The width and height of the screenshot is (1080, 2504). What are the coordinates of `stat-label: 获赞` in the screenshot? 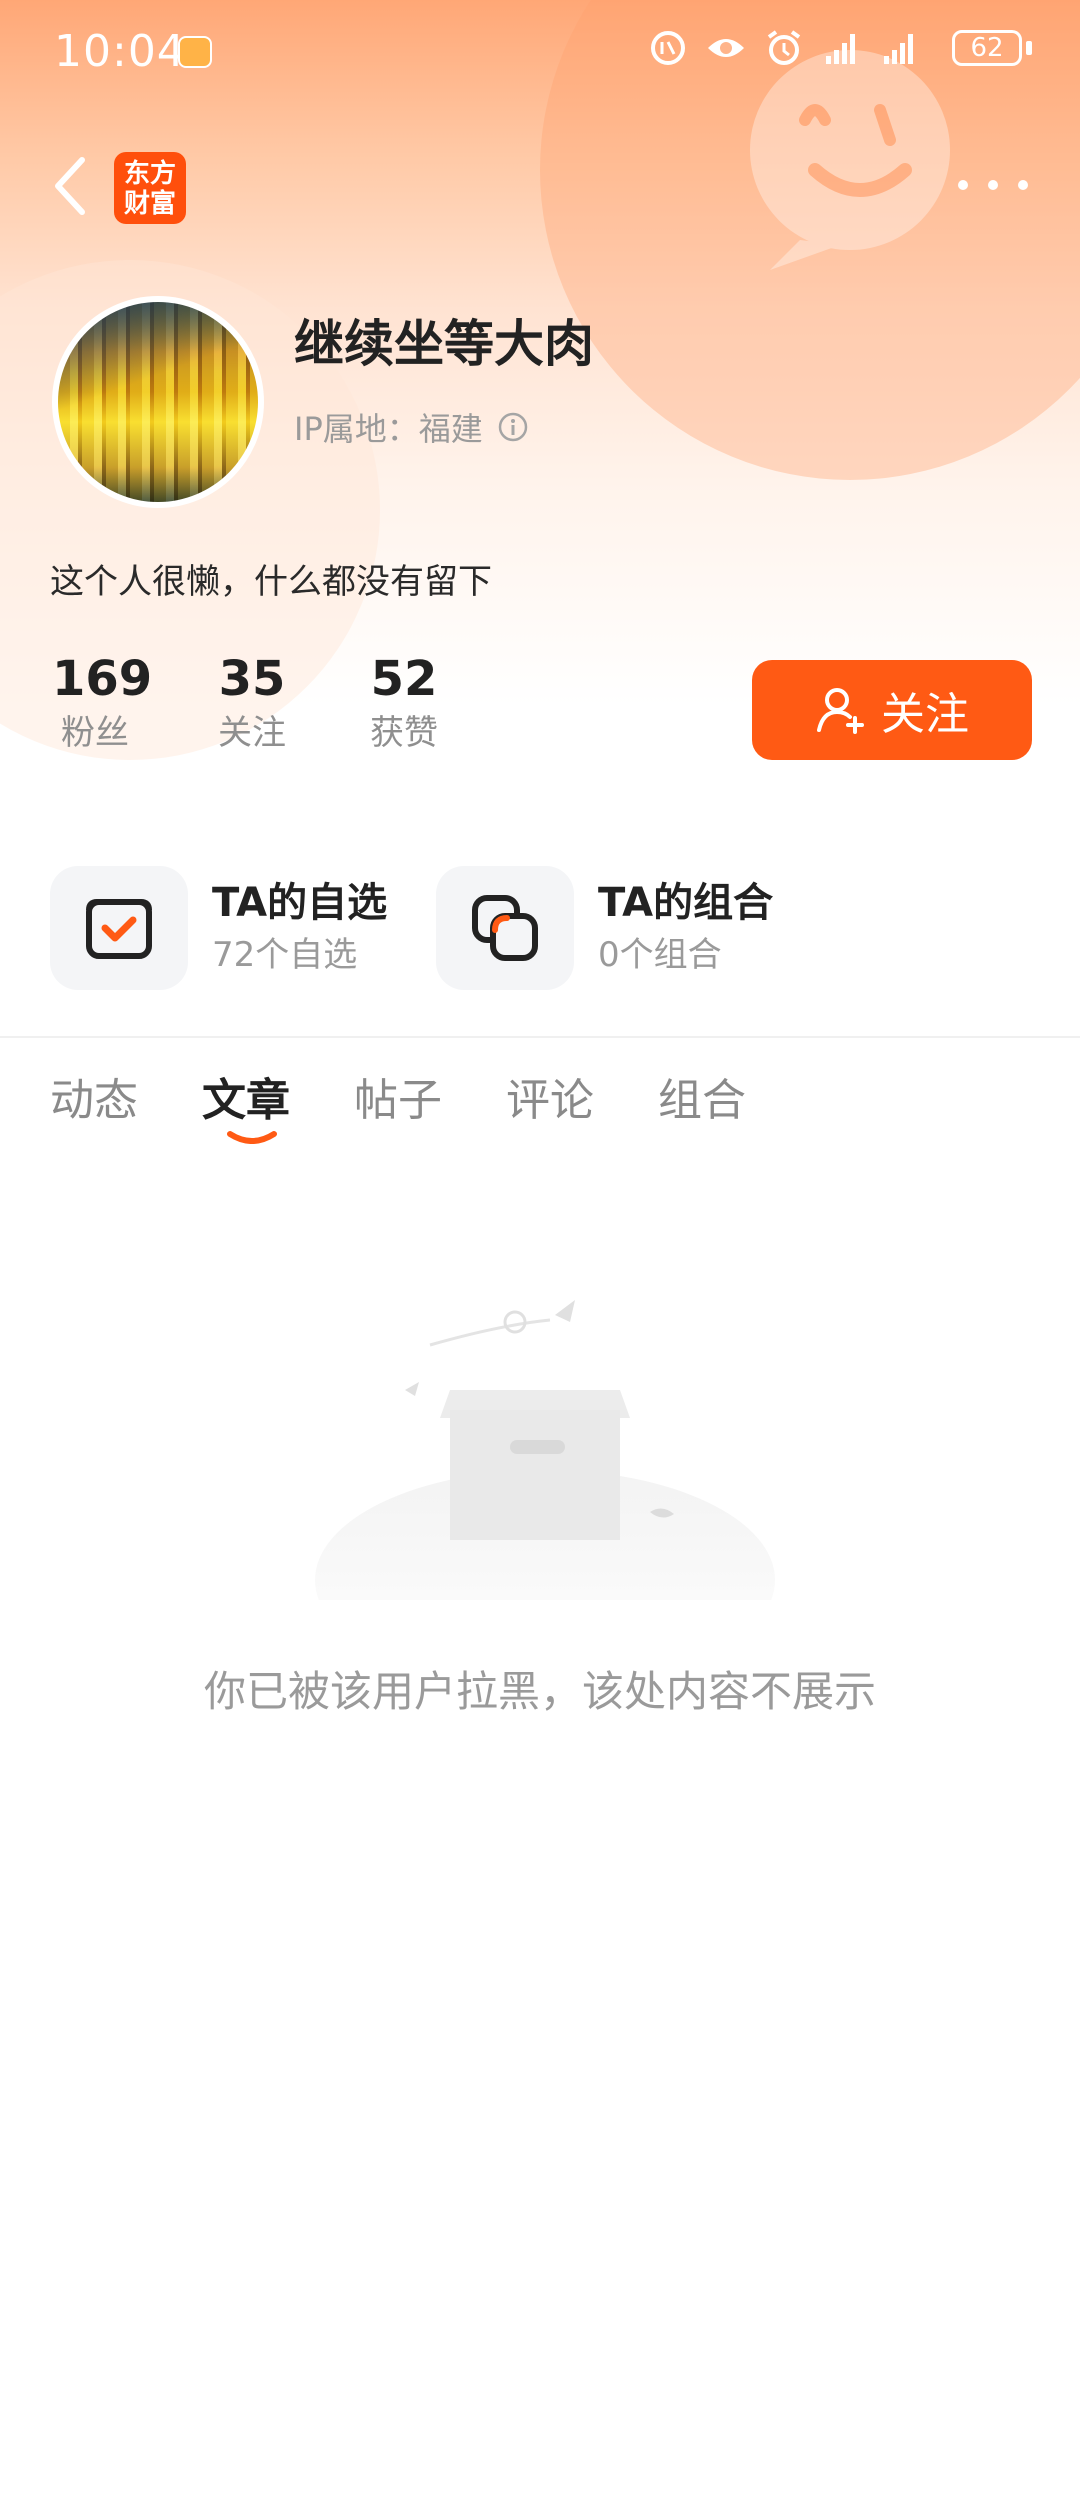 It's located at (404, 733).